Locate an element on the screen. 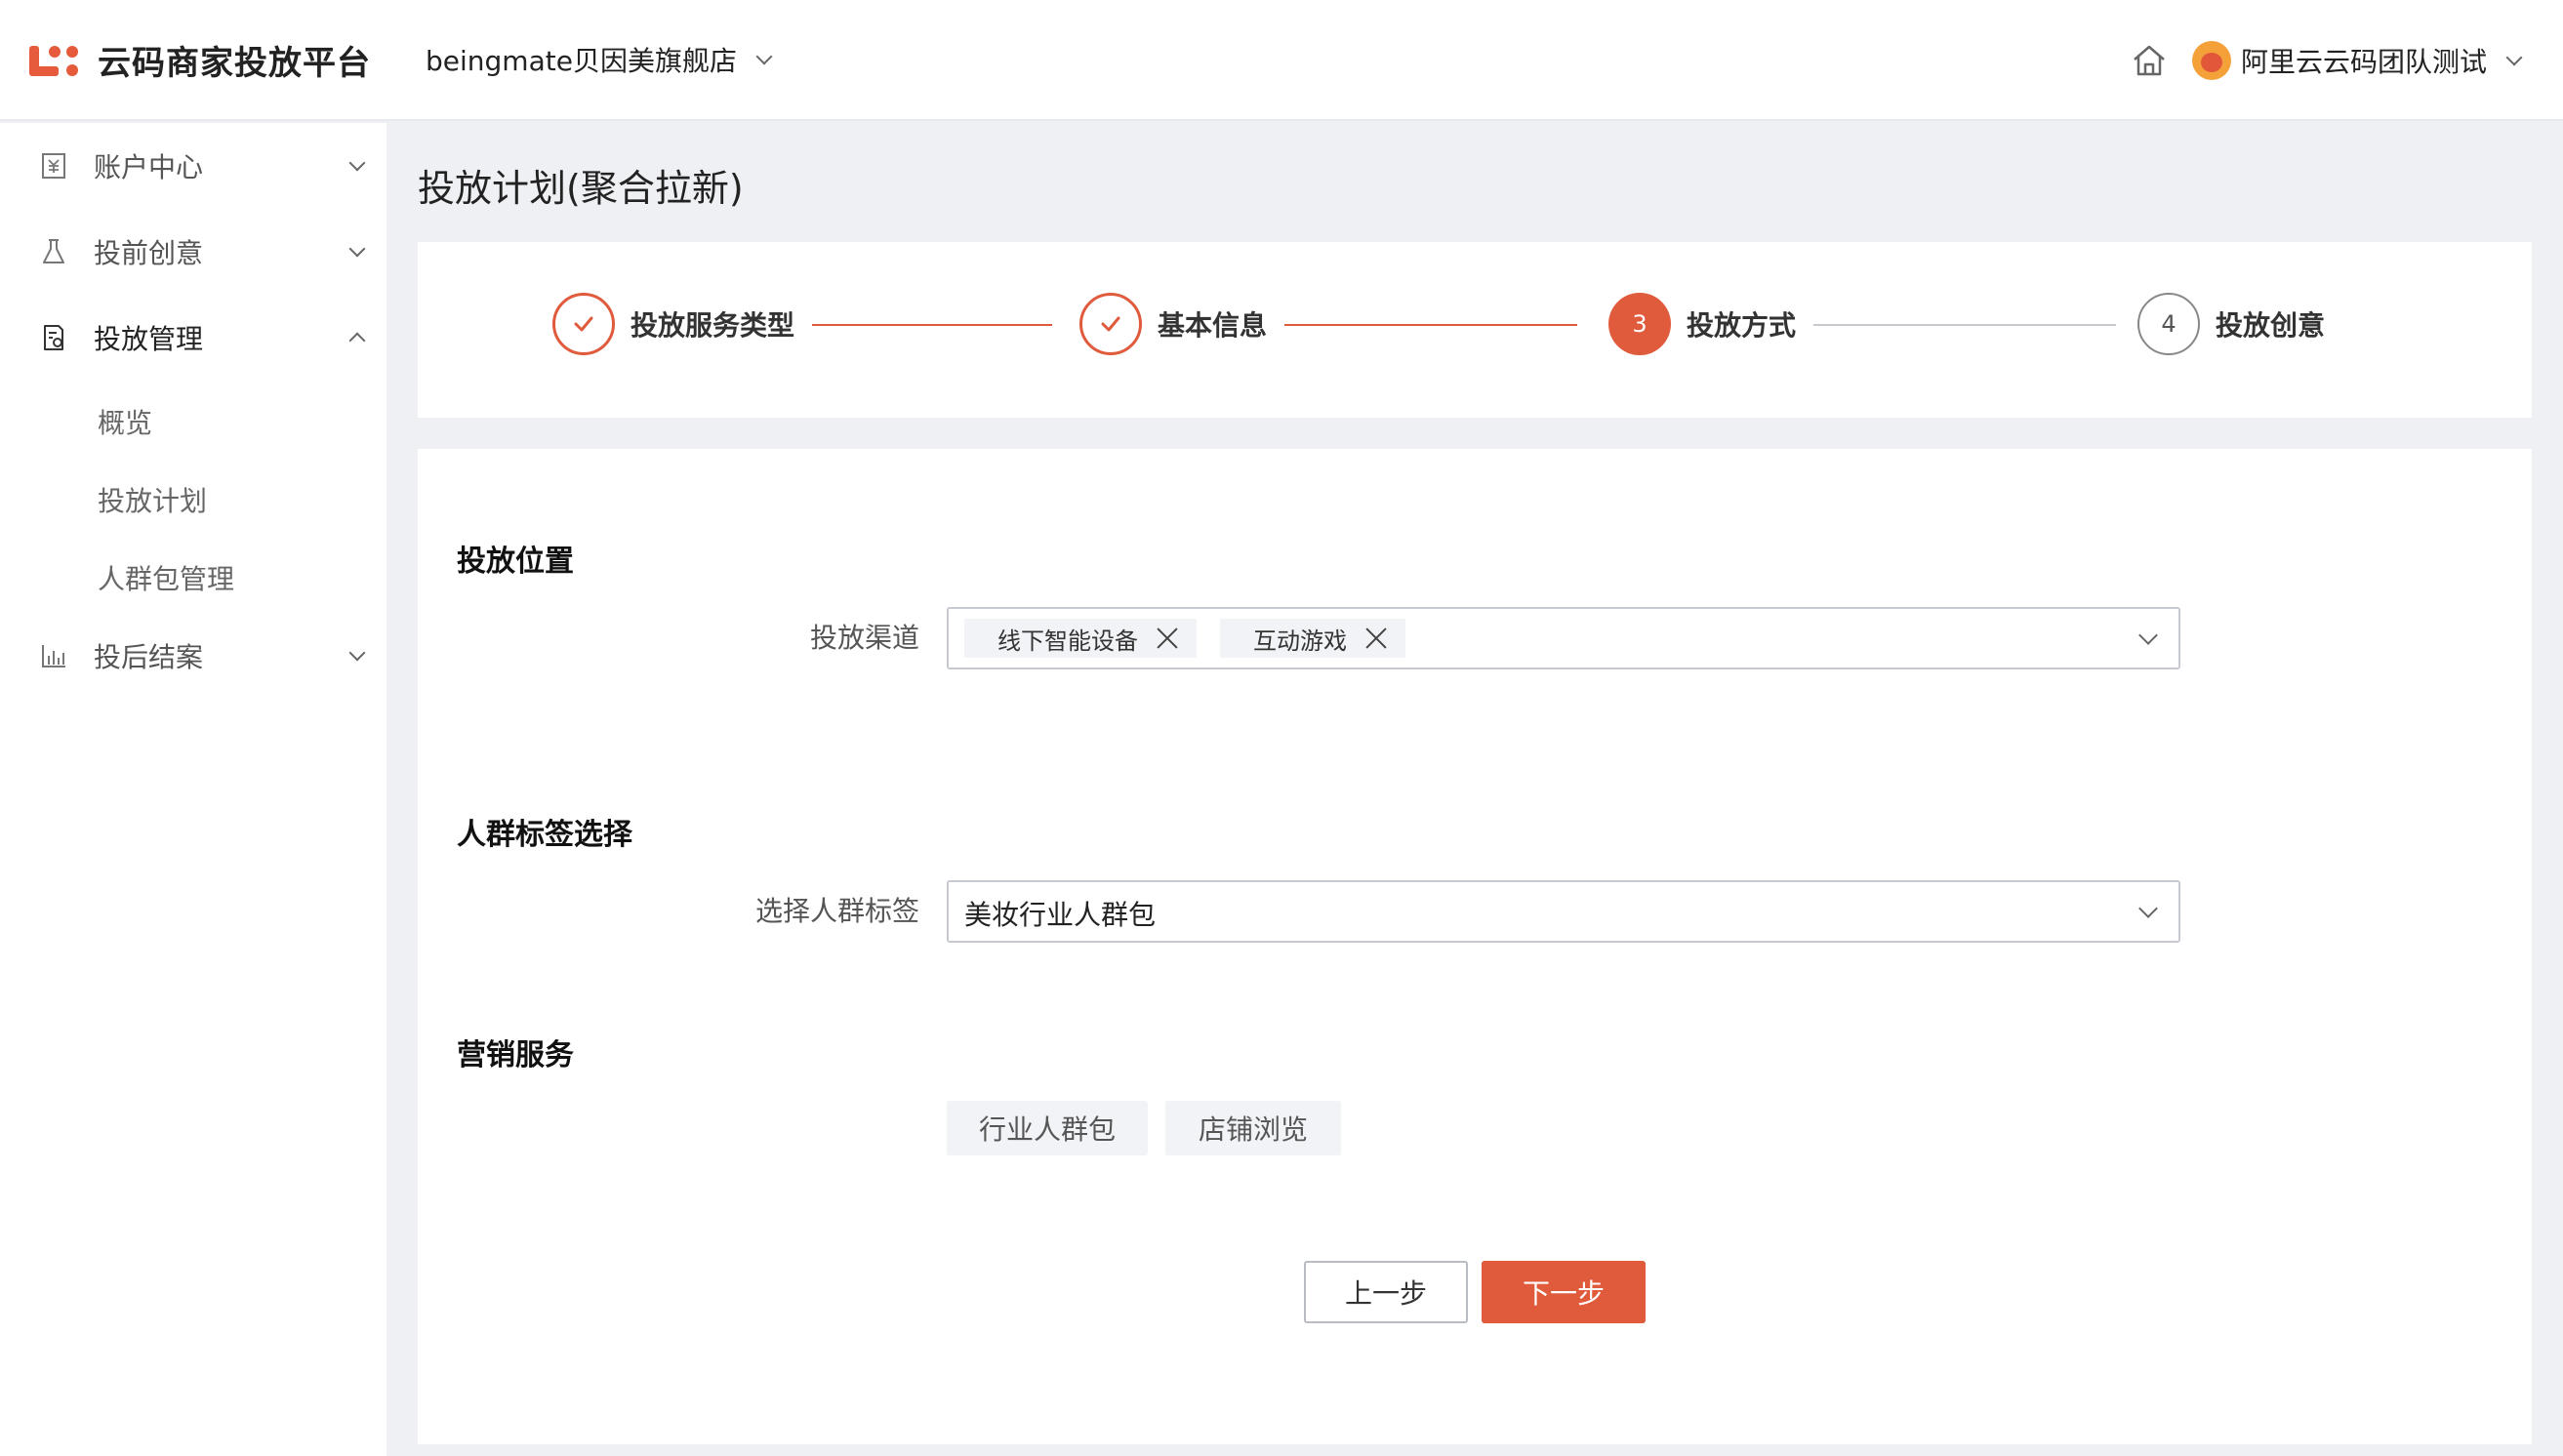 This screenshot has width=2563, height=1456. marketing-option-store-browse: 店铺浏览 is located at coordinates (1253, 1128).